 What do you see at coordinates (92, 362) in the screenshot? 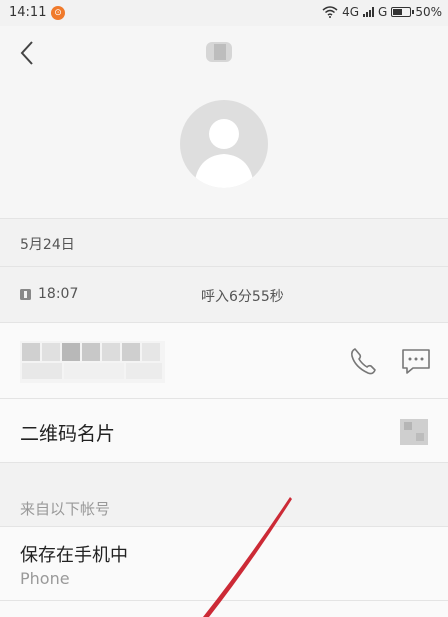
I see `phone-number-redacted` at bounding box center [92, 362].